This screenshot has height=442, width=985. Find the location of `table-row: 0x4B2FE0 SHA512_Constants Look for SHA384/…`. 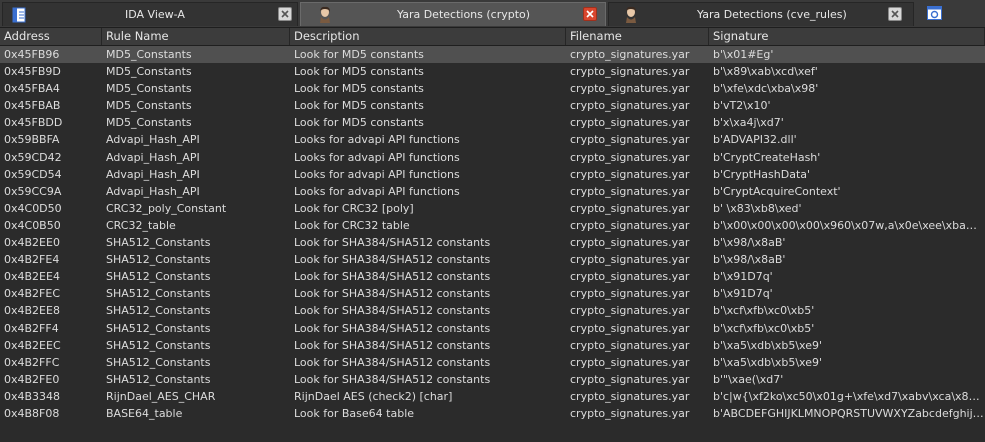

table-row: 0x4B2FE0 SHA512_Constants Look for SHA384/… is located at coordinates (492, 379).